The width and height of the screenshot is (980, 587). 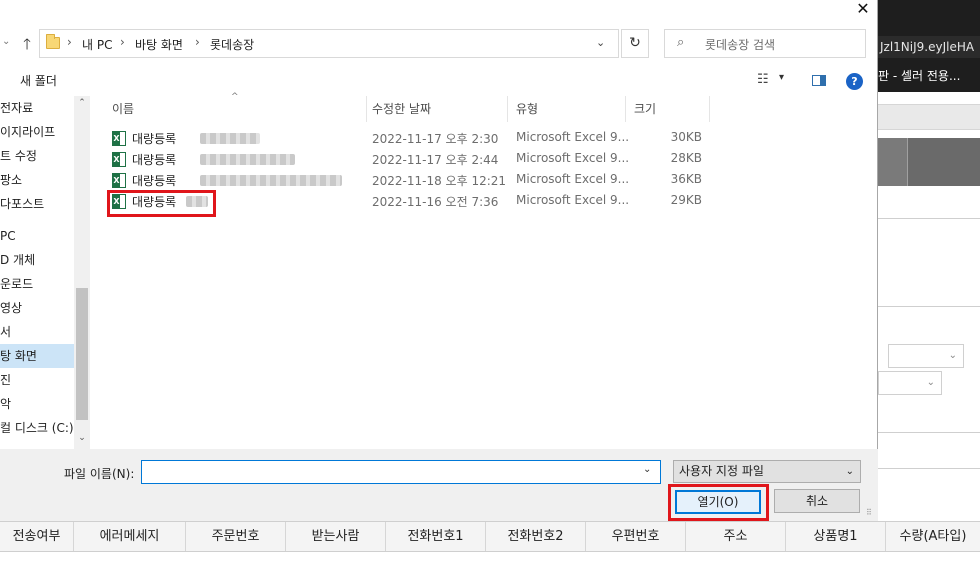 I want to click on chevron-down-icon: ⌄, so click(x=849, y=471).